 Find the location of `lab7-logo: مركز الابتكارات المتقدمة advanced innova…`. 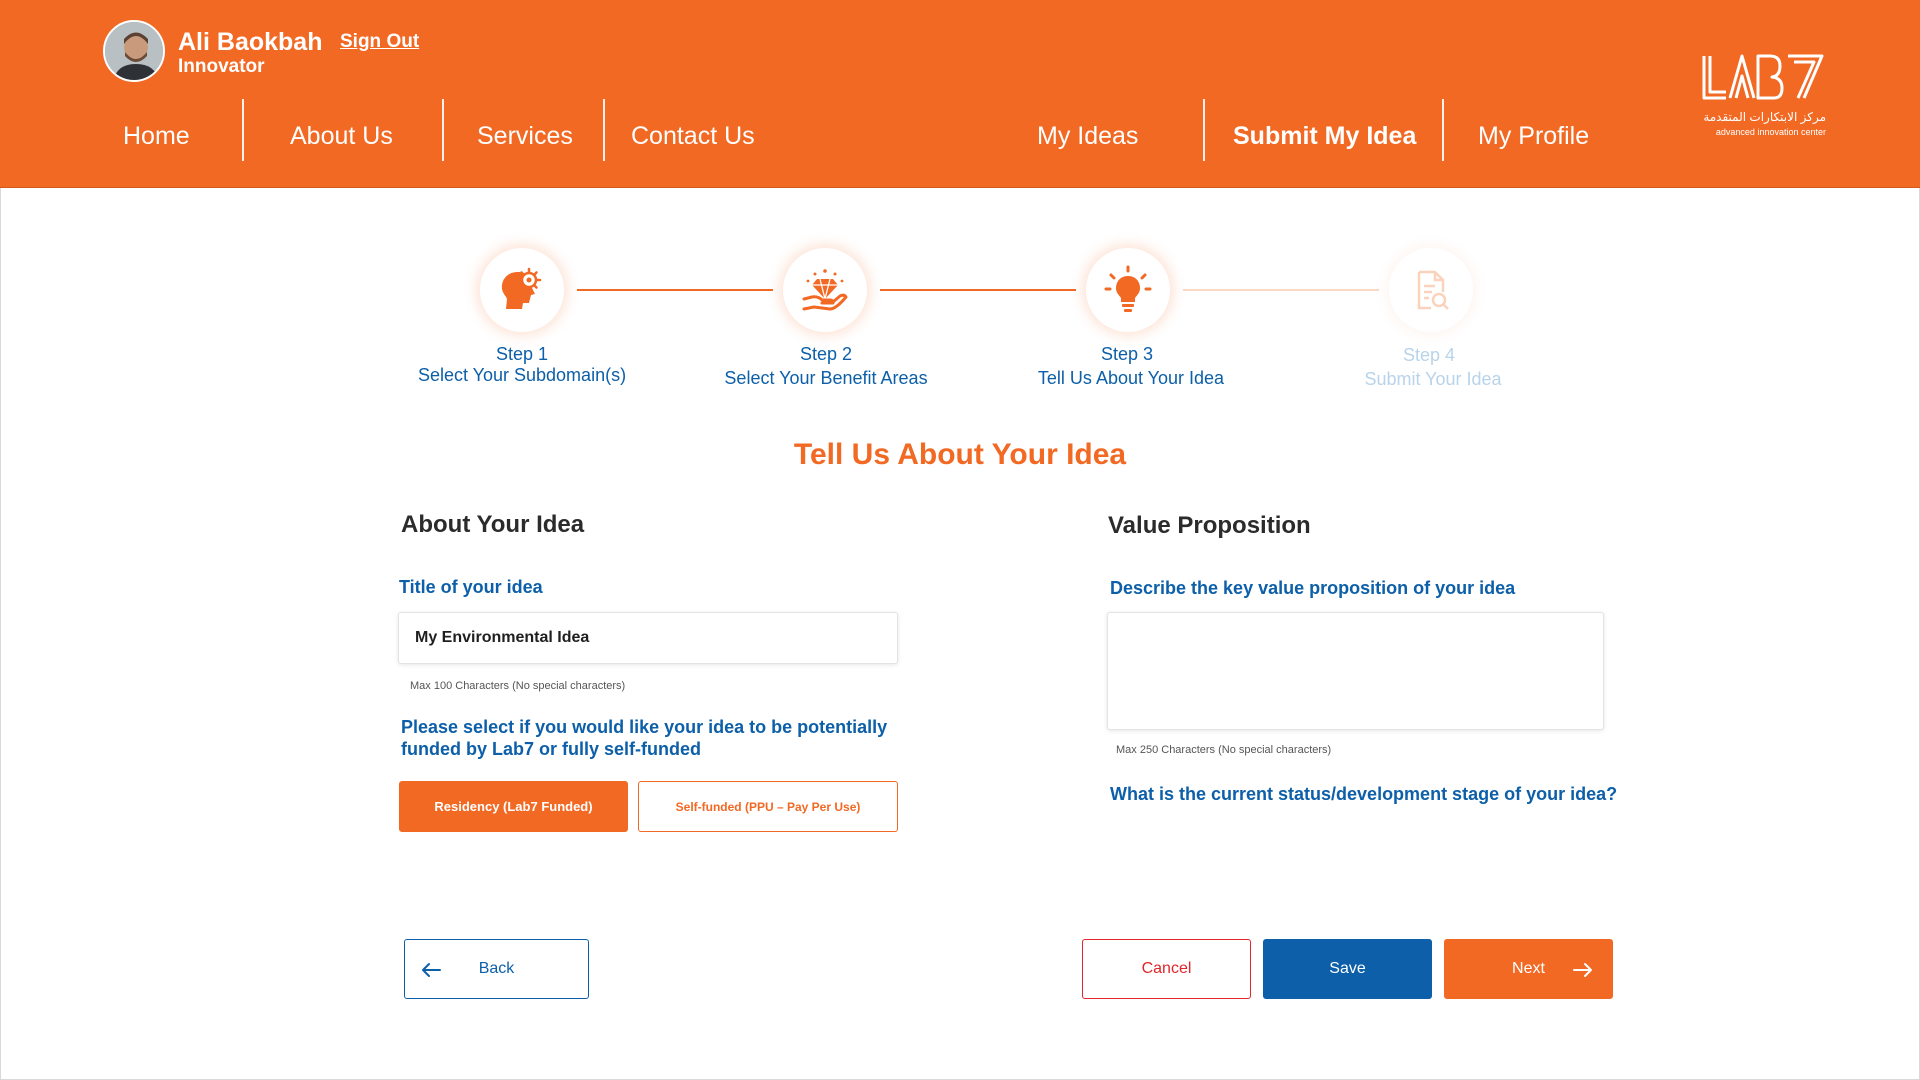

lab7-logo: مركز الابتكارات المتقدمة advanced innova… is located at coordinates (1763, 97).